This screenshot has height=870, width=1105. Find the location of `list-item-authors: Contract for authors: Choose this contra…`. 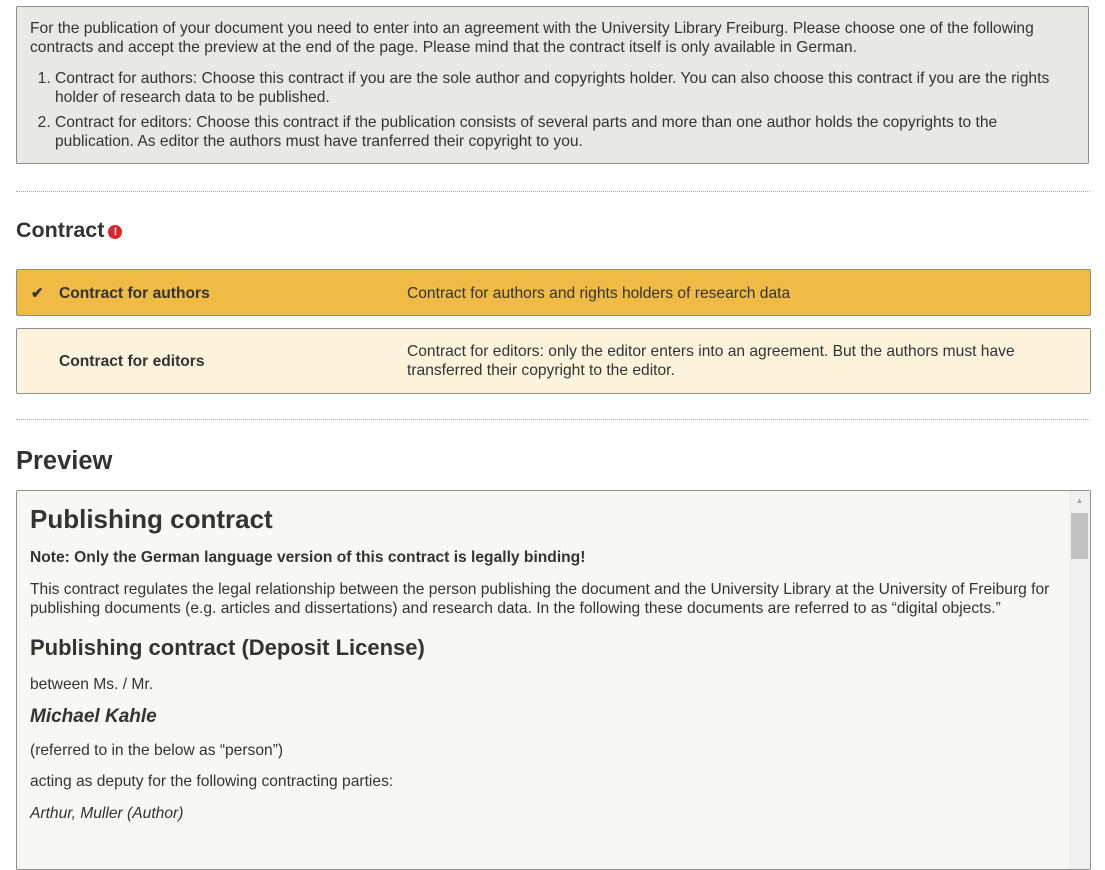

list-item-authors: Contract for authors: Choose this contra… is located at coordinates (565, 88).